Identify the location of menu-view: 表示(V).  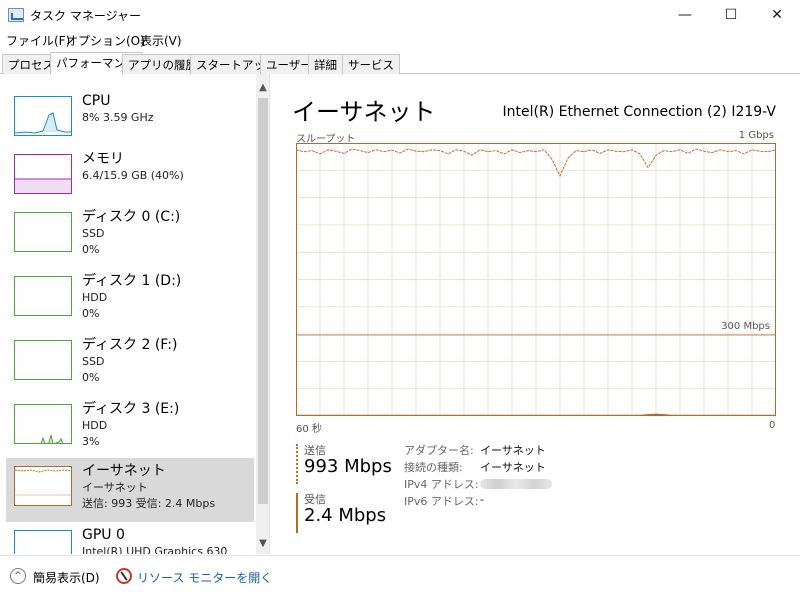
(161, 40).